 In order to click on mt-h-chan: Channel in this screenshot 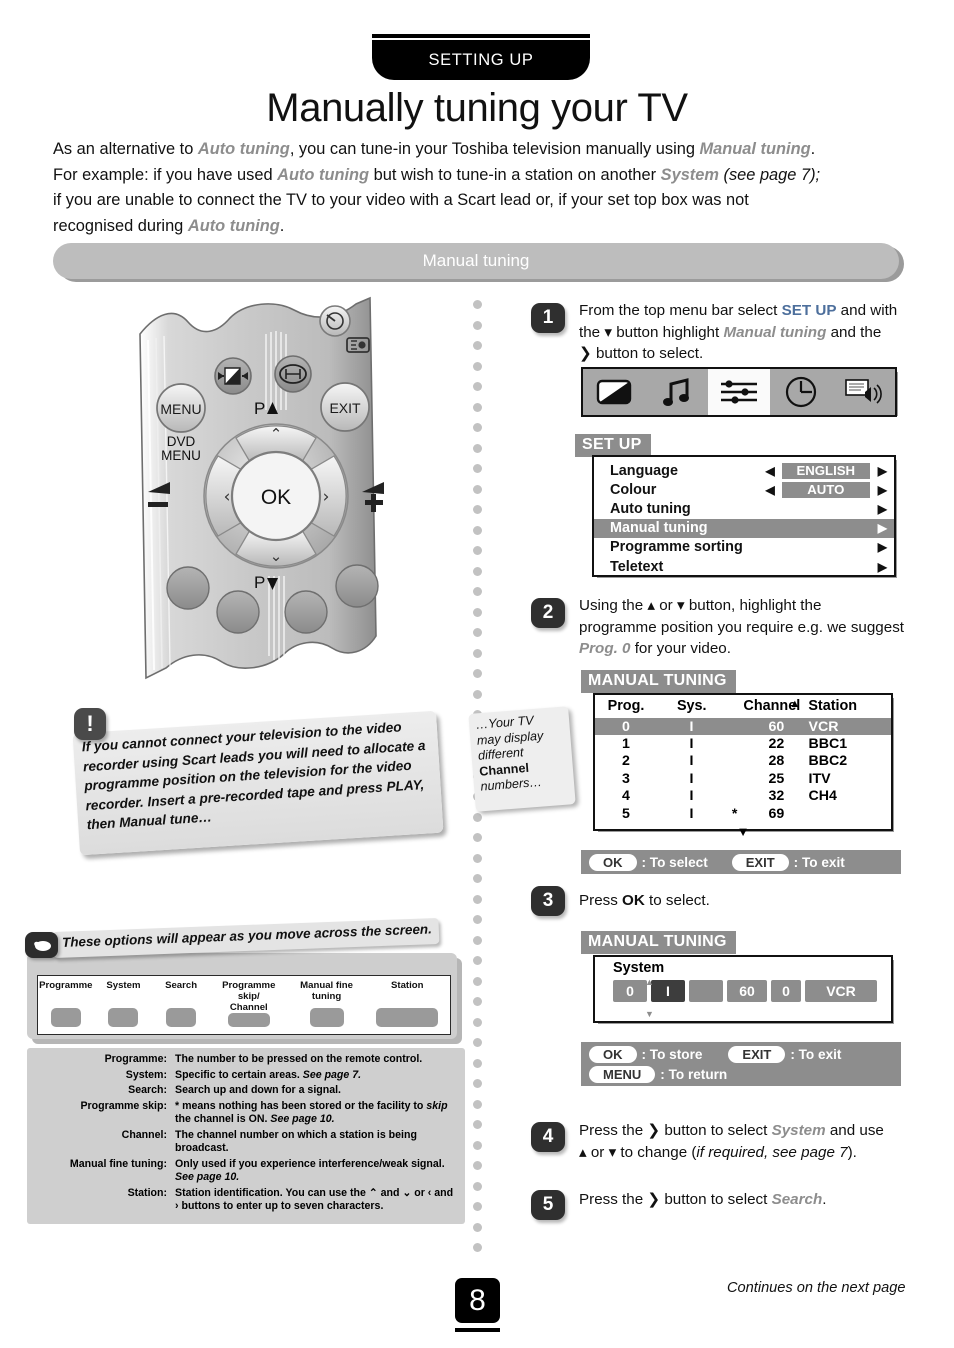, I will do `click(772, 706)`.